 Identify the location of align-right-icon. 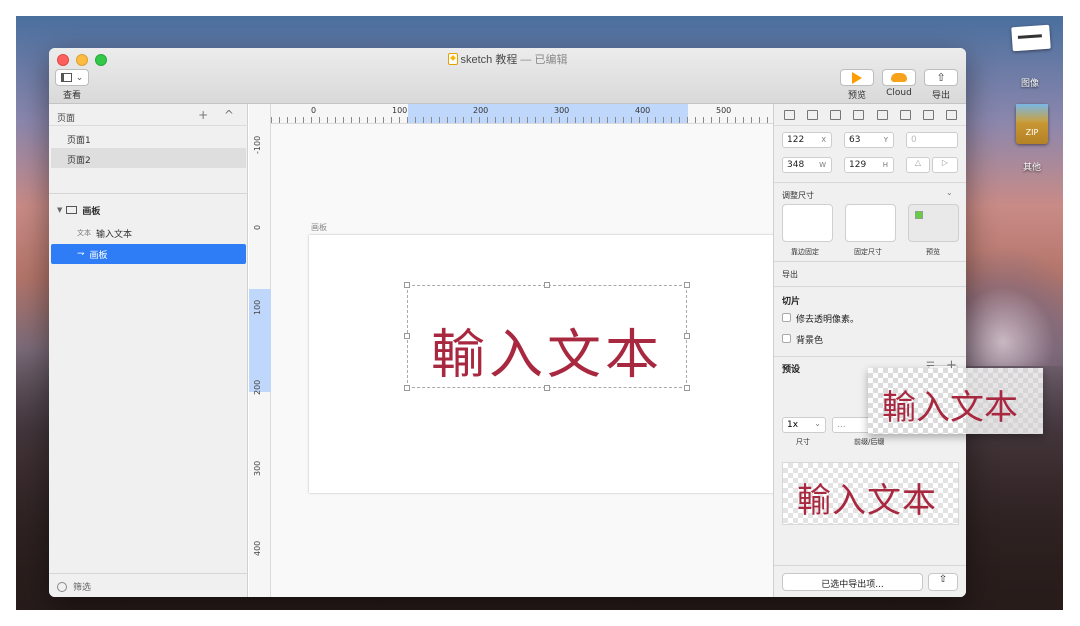
(882, 114).